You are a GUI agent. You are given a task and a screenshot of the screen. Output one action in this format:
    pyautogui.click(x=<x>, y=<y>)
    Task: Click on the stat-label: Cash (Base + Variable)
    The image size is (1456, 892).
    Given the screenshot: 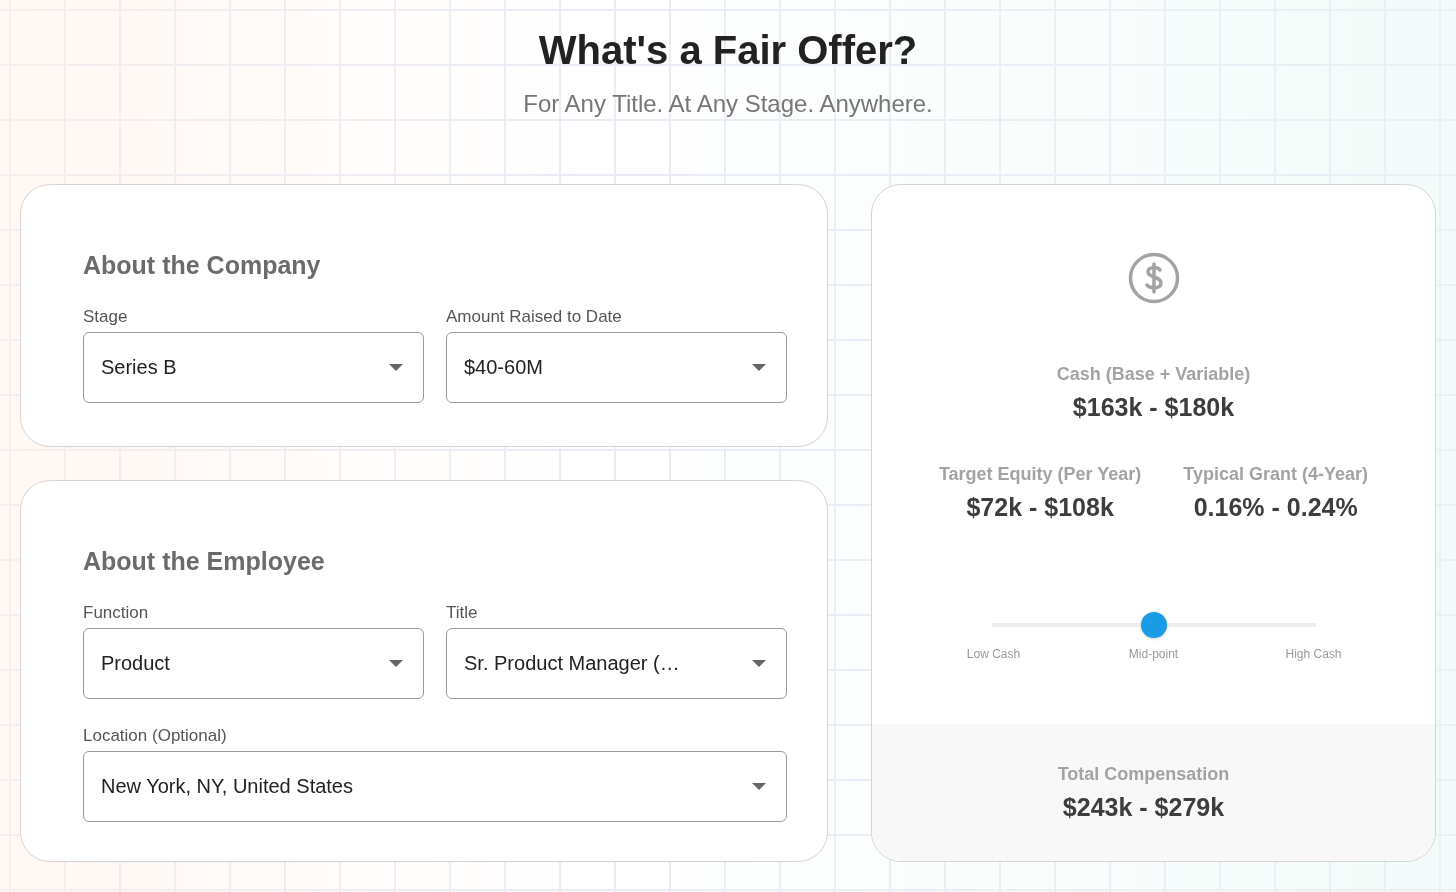 What is the action you would take?
    pyautogui.click(x=1153, y=374)
    